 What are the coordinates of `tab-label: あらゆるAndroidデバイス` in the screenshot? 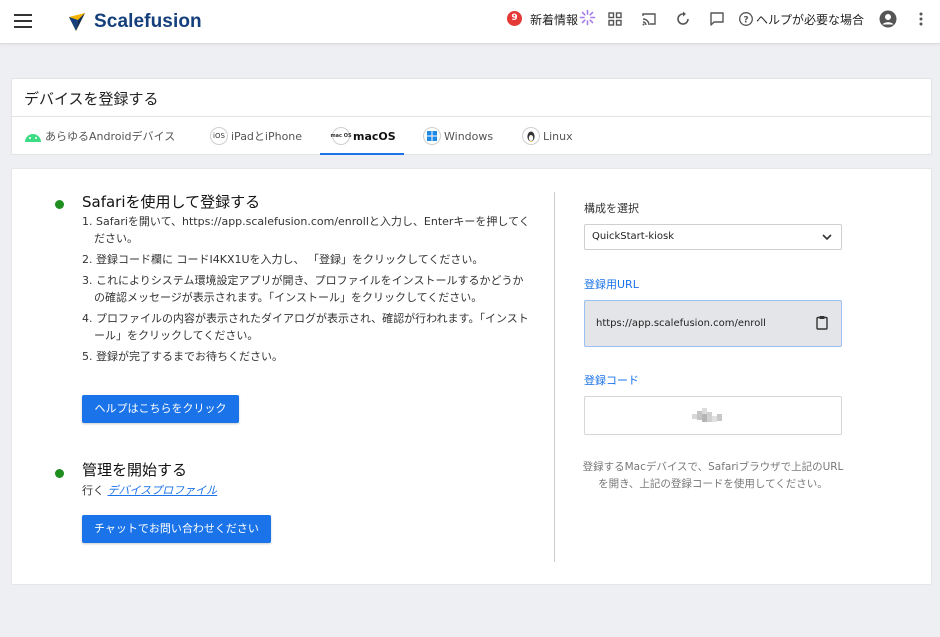 It's located at (110, 136).